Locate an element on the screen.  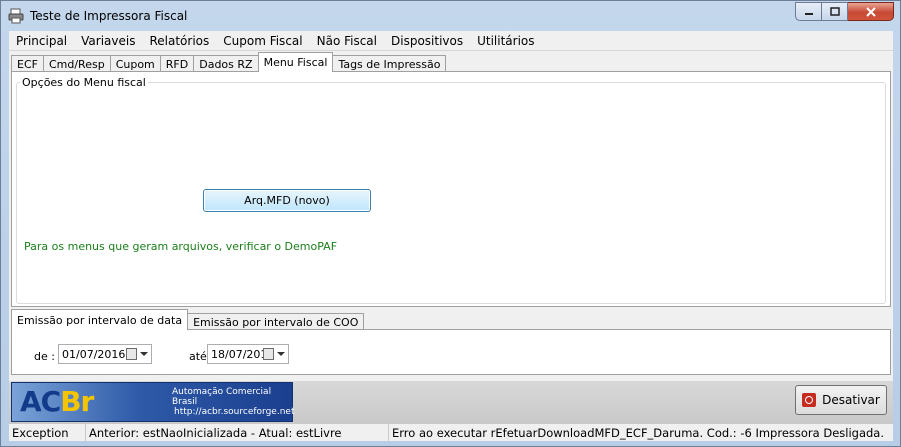
tab-cupom: Cupom is located at coordinates (135, 63).